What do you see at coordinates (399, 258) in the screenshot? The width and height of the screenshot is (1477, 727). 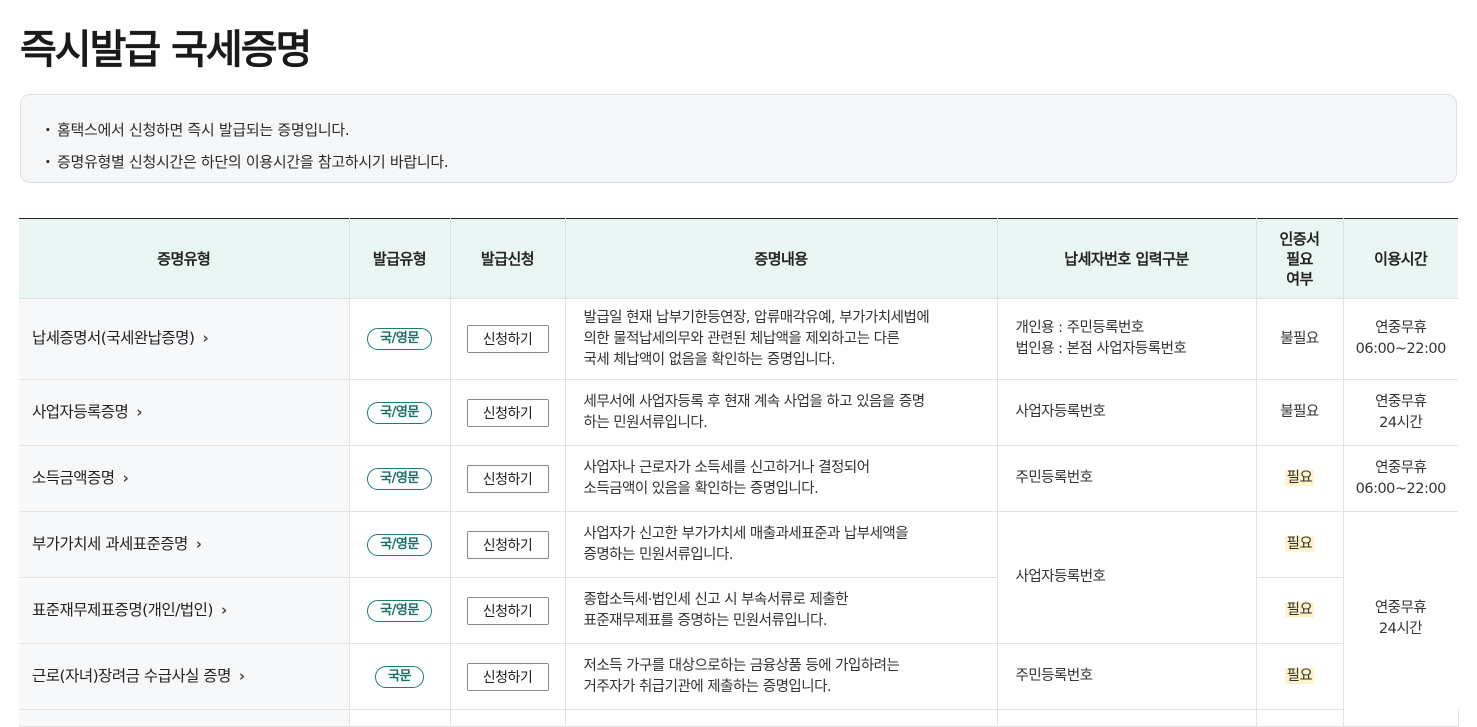 I see `header-issue-type: 발급유형` at bounding box center [399, 258].